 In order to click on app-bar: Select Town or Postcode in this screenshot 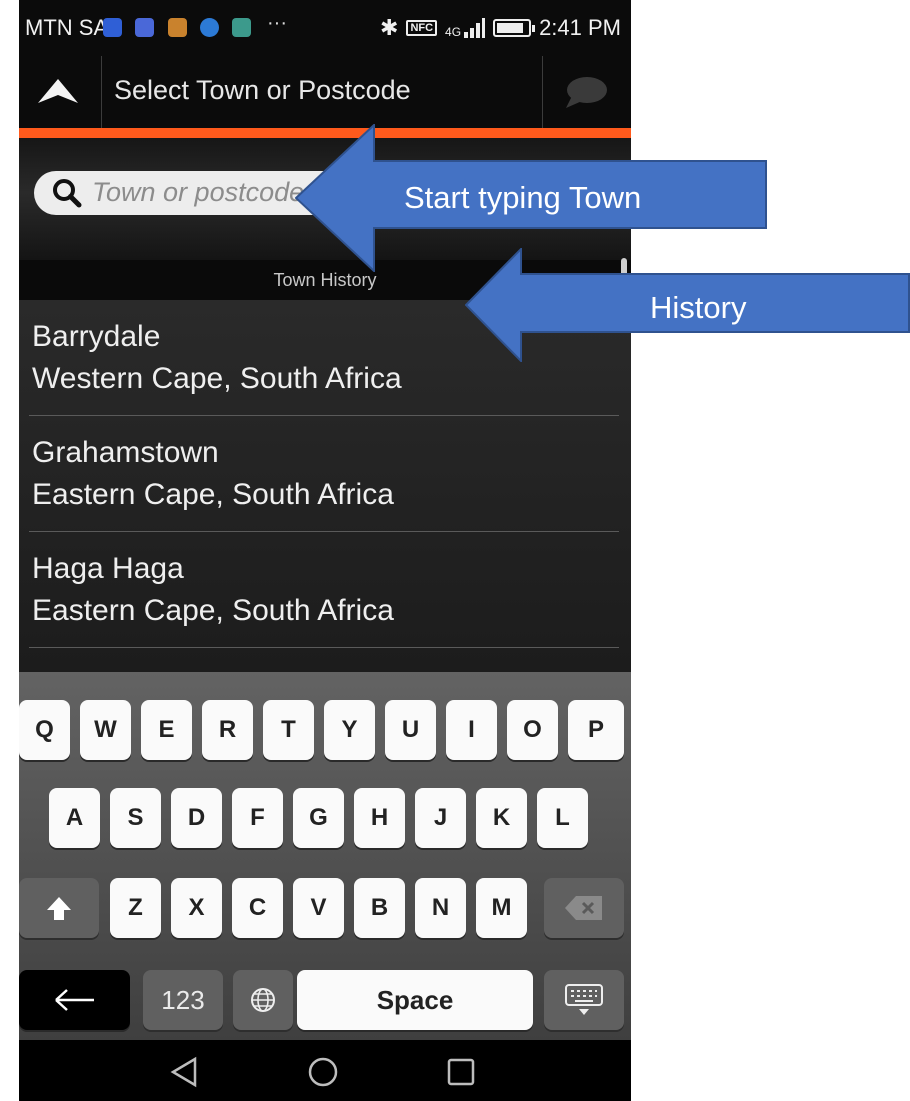, I will do `click(325, 92)`.